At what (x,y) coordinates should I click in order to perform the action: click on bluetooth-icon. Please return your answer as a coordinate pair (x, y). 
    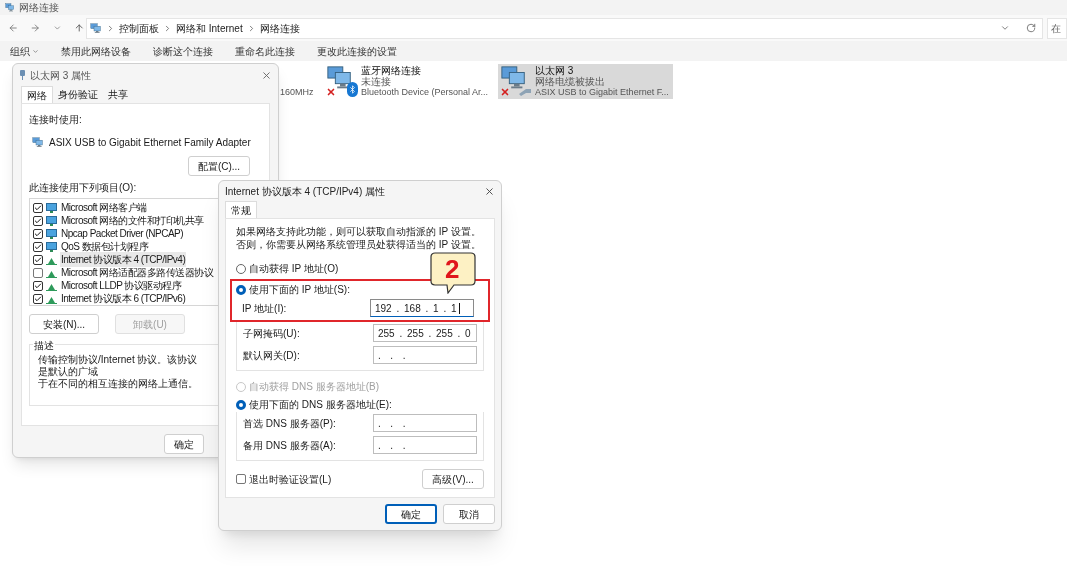
    Looking at the image, I should click on (352, 89).